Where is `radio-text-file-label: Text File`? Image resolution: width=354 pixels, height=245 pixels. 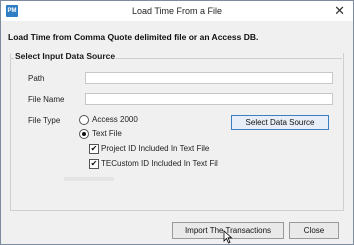
radio-text-file-label: Text File is located at coordinates (107, 133).